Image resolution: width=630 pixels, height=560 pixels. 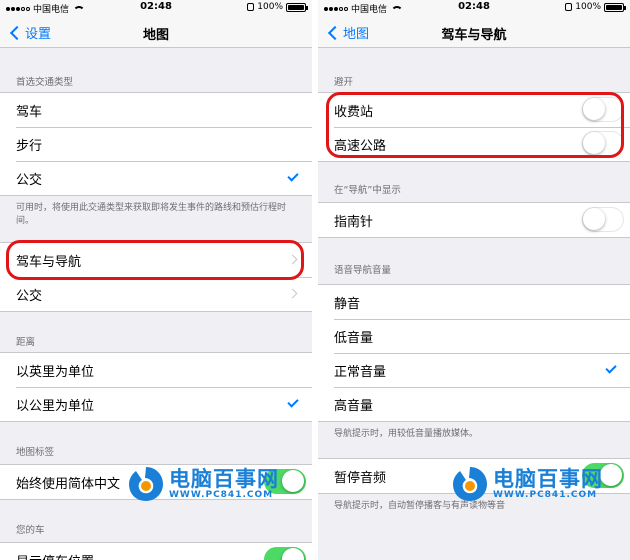 What do you see at coordinates (156, 178) in the screenshot?
I see `transport-option-transit: 公交` at bounding box center [156, 178].